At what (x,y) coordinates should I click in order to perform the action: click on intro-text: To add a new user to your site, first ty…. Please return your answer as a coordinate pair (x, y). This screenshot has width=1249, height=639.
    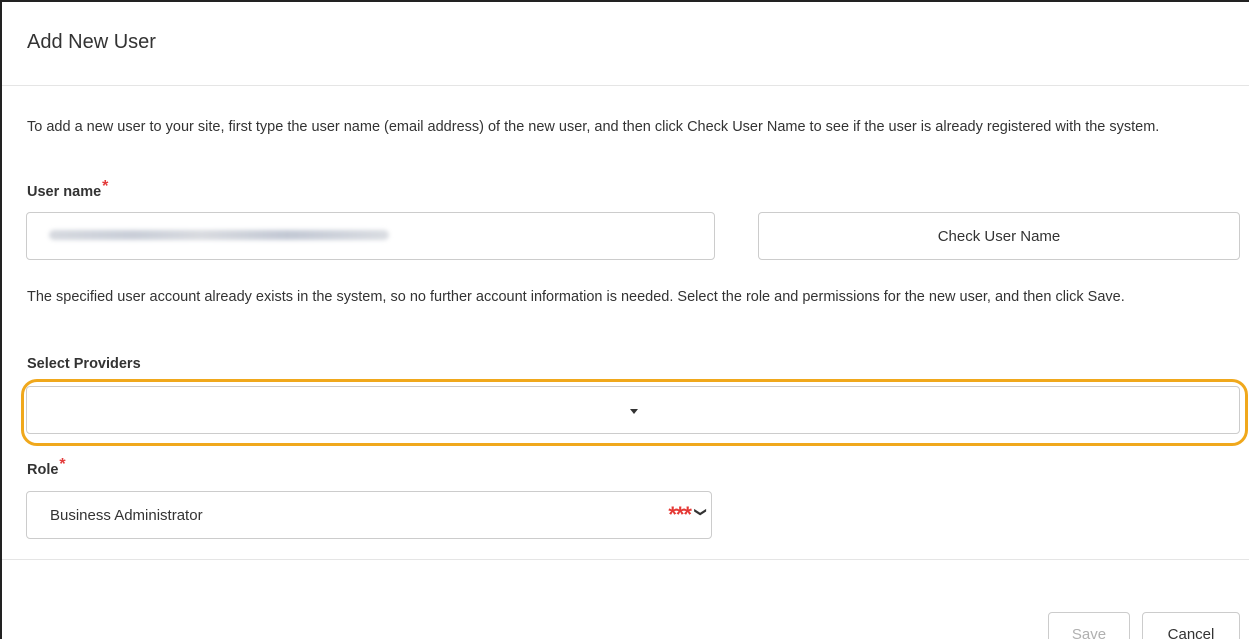
    Looking at the image, I should click on (593, 127).